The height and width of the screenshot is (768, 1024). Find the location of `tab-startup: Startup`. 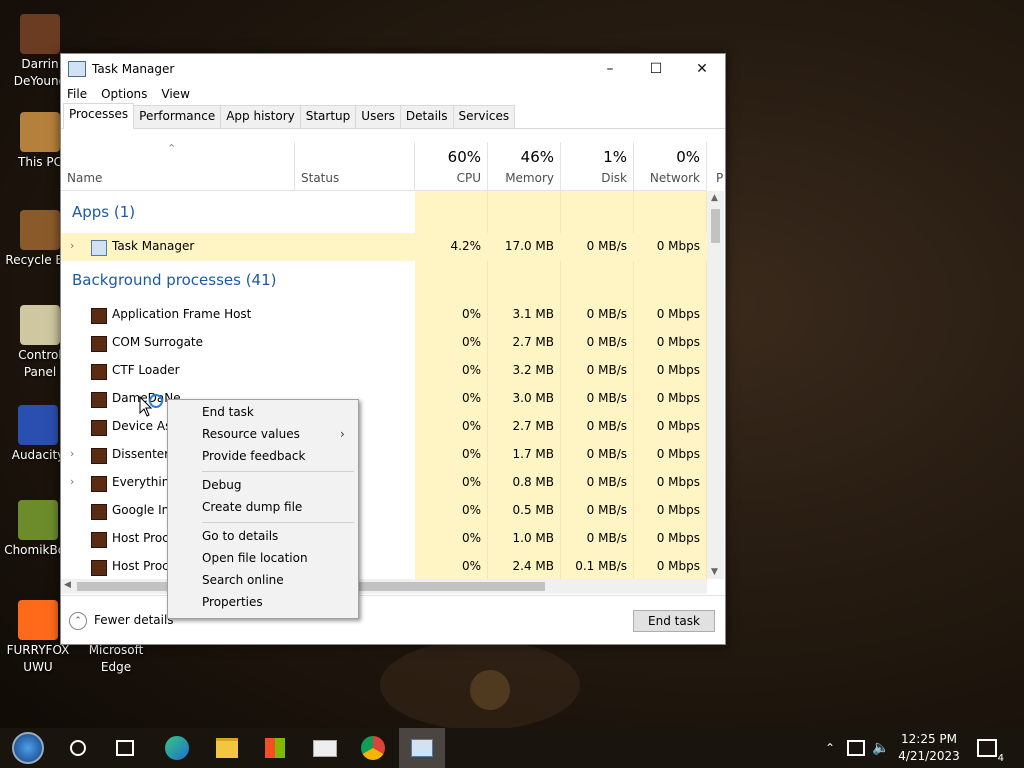

tab-startup: Startup is located at coordinates (328, 116).